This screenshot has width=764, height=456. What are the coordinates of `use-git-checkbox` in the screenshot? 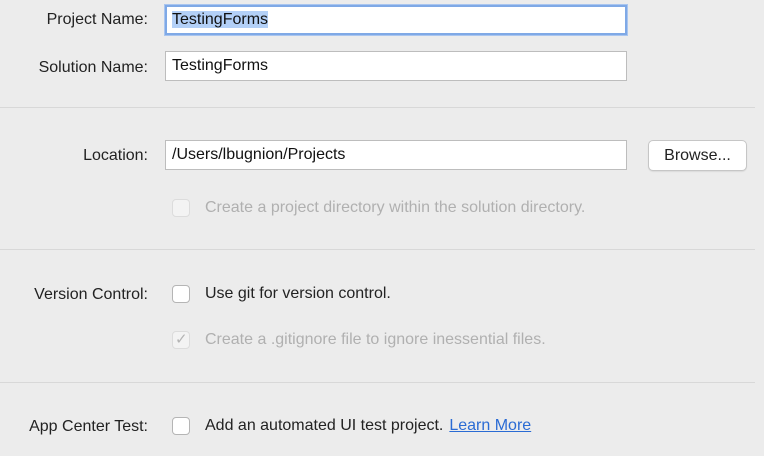 It's located at (181, 294).